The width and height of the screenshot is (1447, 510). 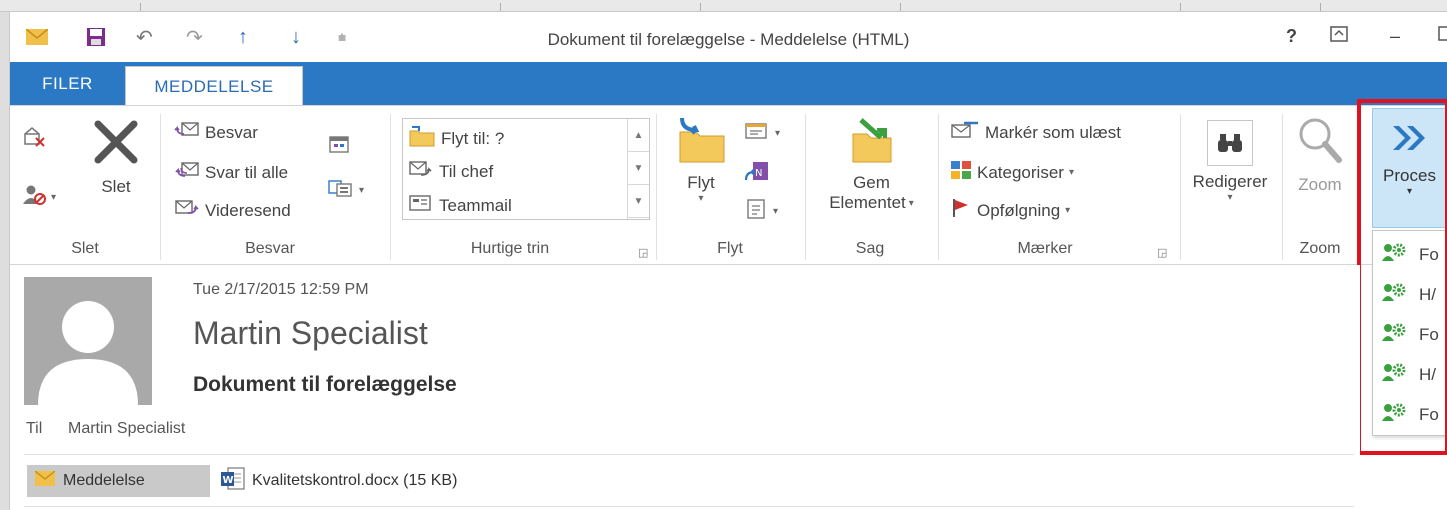 I want to click on scroll-down-icon: ▼, so click(x=638, y=168).